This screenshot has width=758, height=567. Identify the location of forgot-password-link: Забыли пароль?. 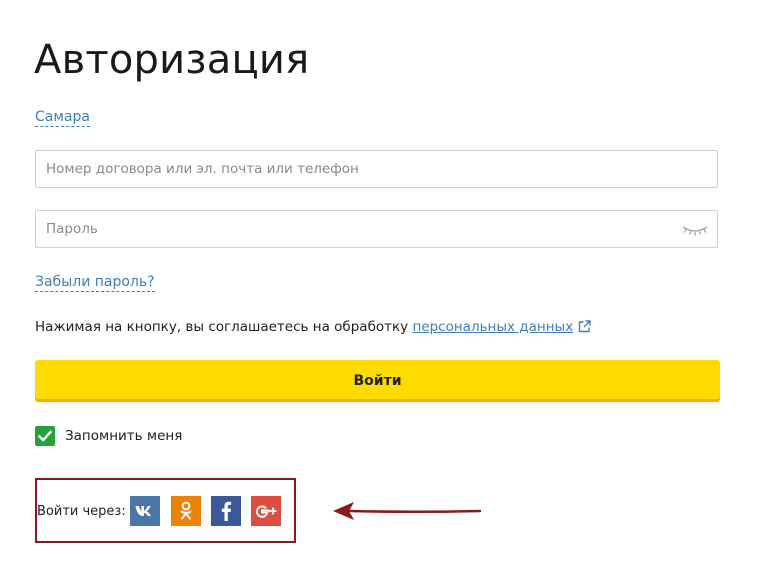
(95, 282).